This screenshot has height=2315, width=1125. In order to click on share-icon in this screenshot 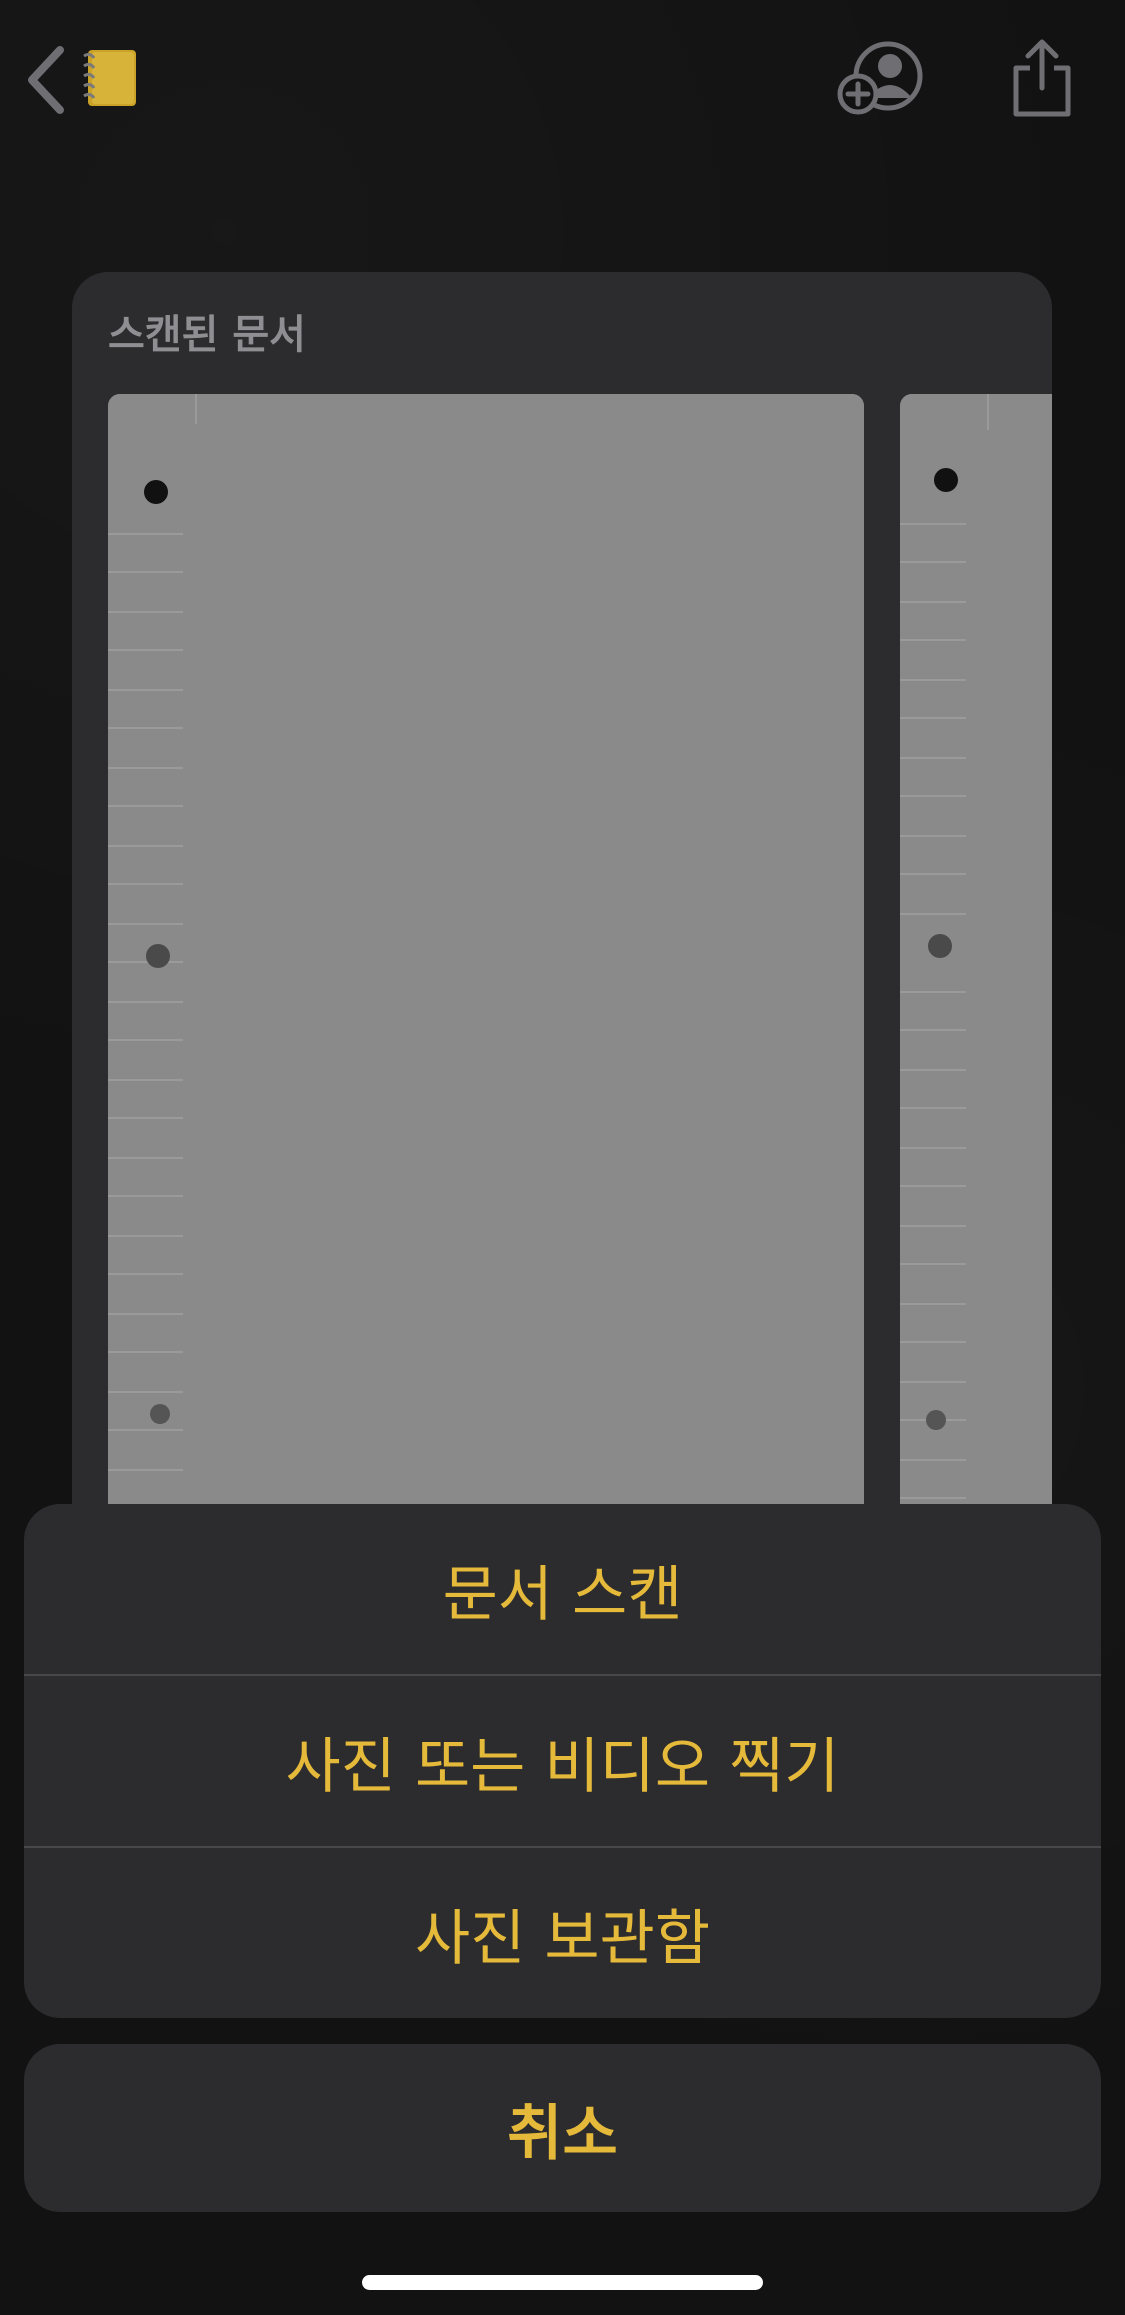, I will do `click(1042, 78)`.